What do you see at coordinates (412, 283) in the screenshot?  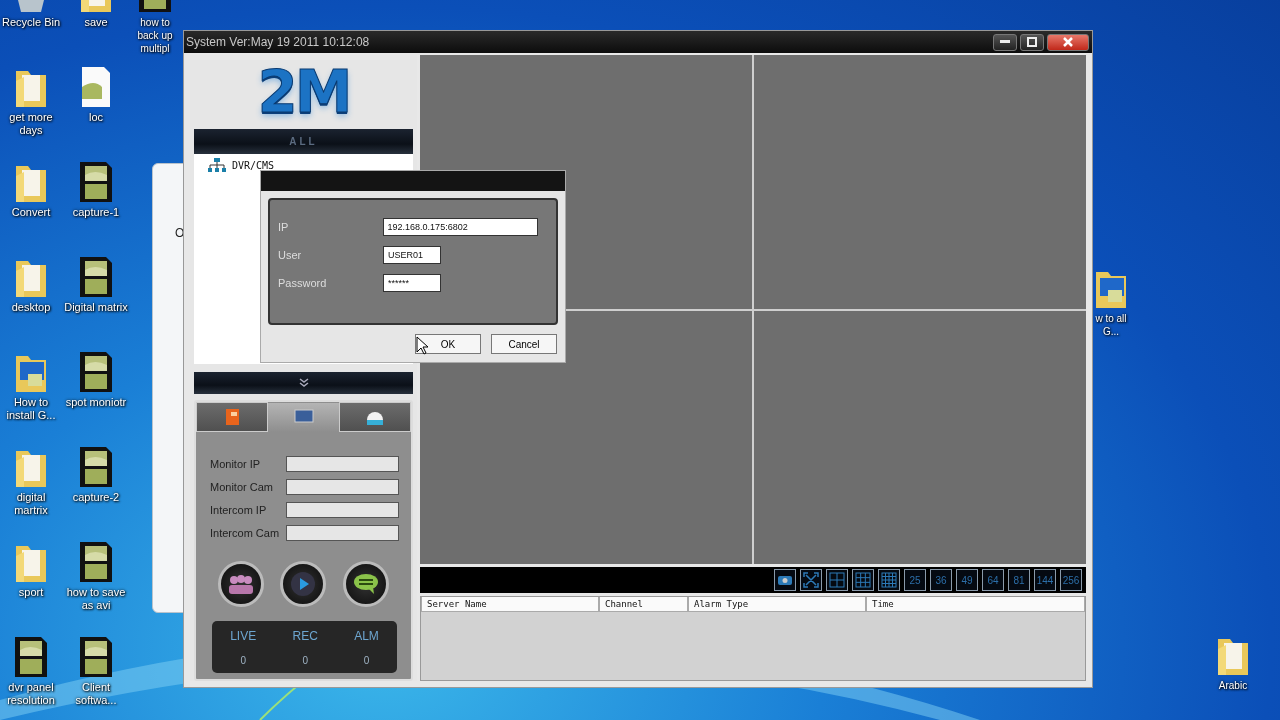 I see `input-field: ******` at bounding box center [412, 283].